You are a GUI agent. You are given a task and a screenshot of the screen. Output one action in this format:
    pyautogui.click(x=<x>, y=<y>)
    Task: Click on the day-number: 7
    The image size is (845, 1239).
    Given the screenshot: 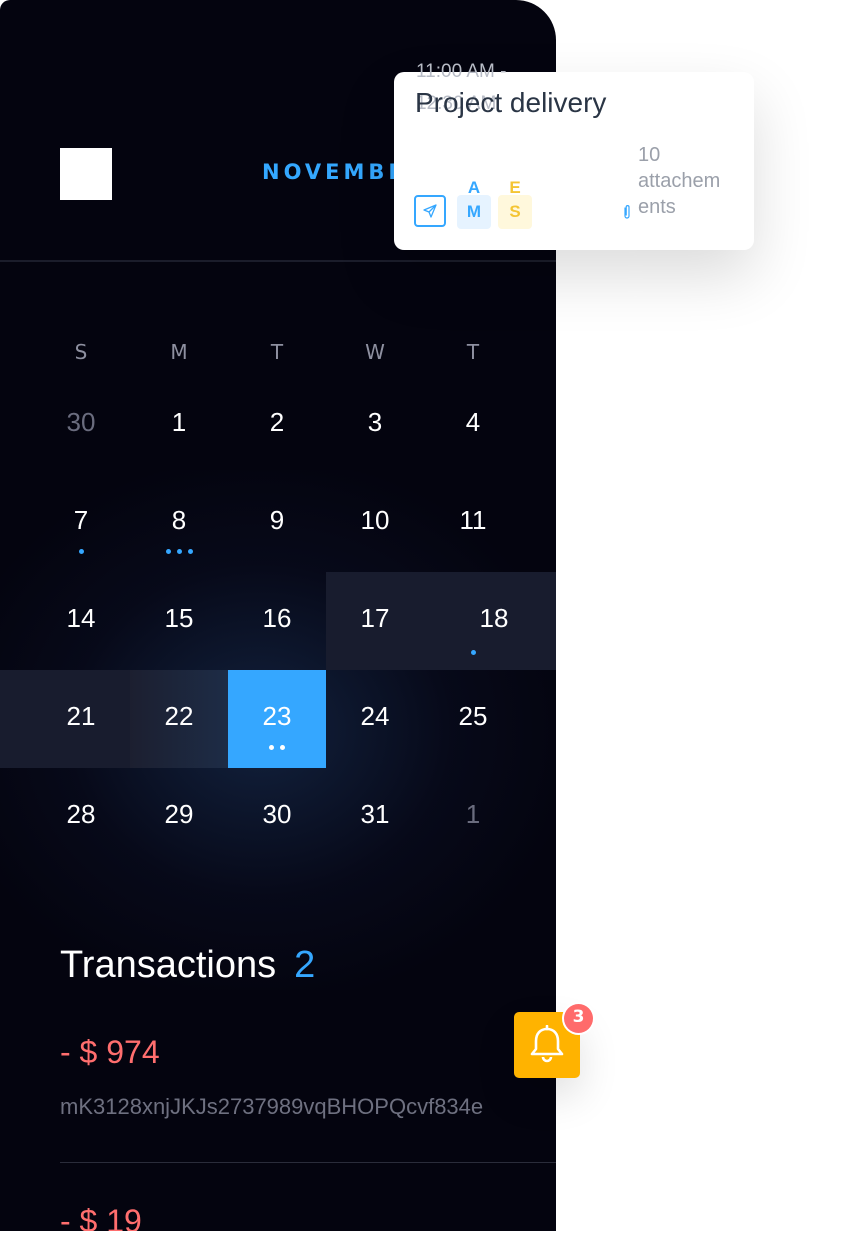 What is the action you would take?
    pyautogui.click(x=81, y=520)
    